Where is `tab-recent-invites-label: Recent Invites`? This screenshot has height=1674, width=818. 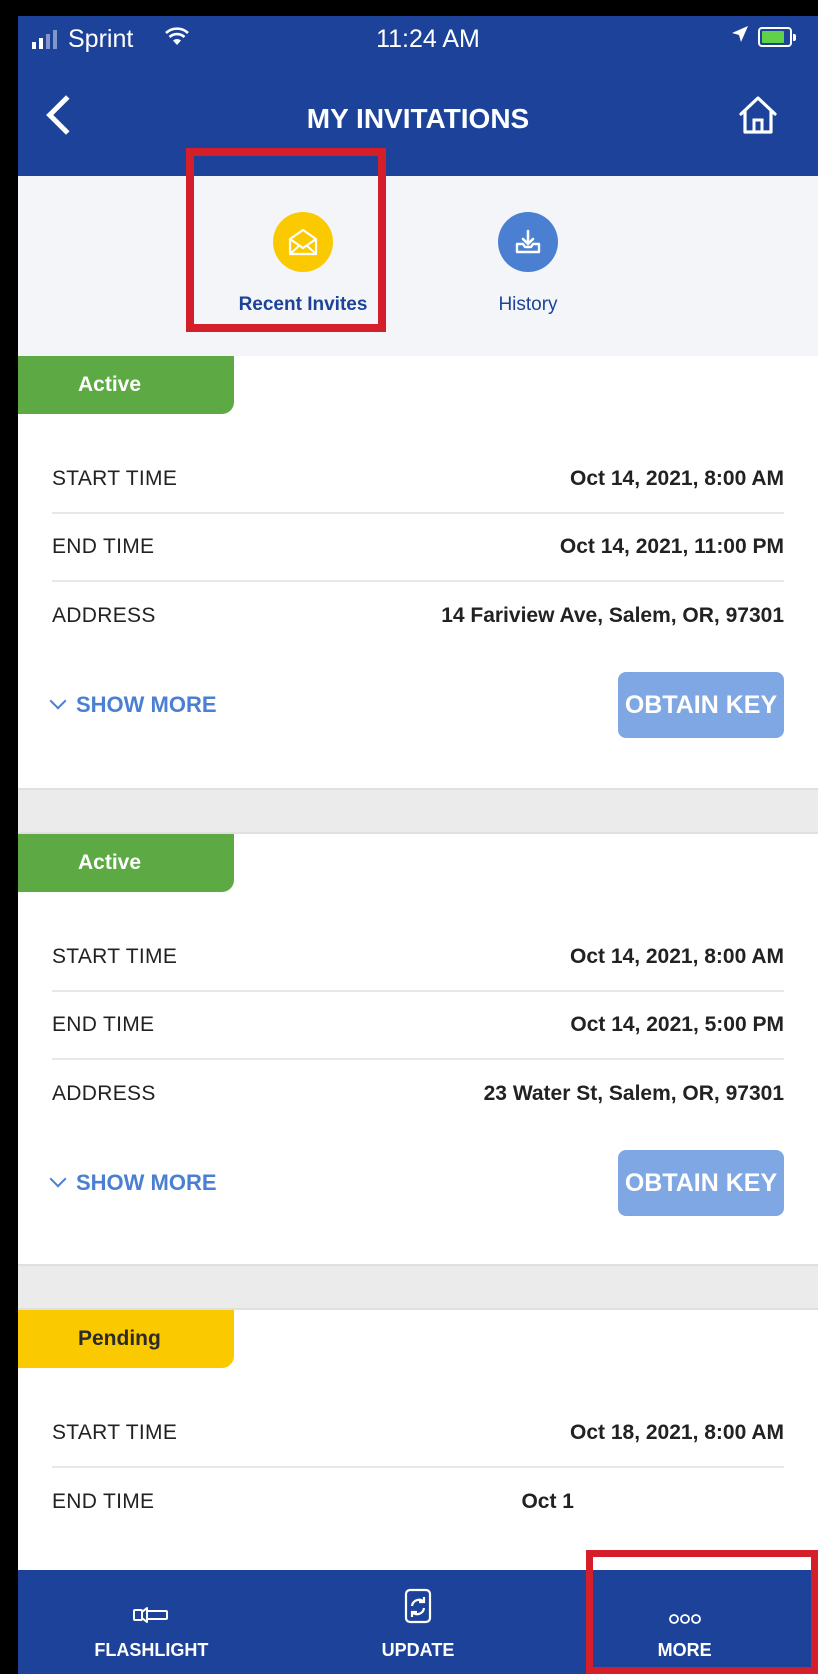
tab-recent-invites-label: Recent Invites is located at coordinates (303, 304).